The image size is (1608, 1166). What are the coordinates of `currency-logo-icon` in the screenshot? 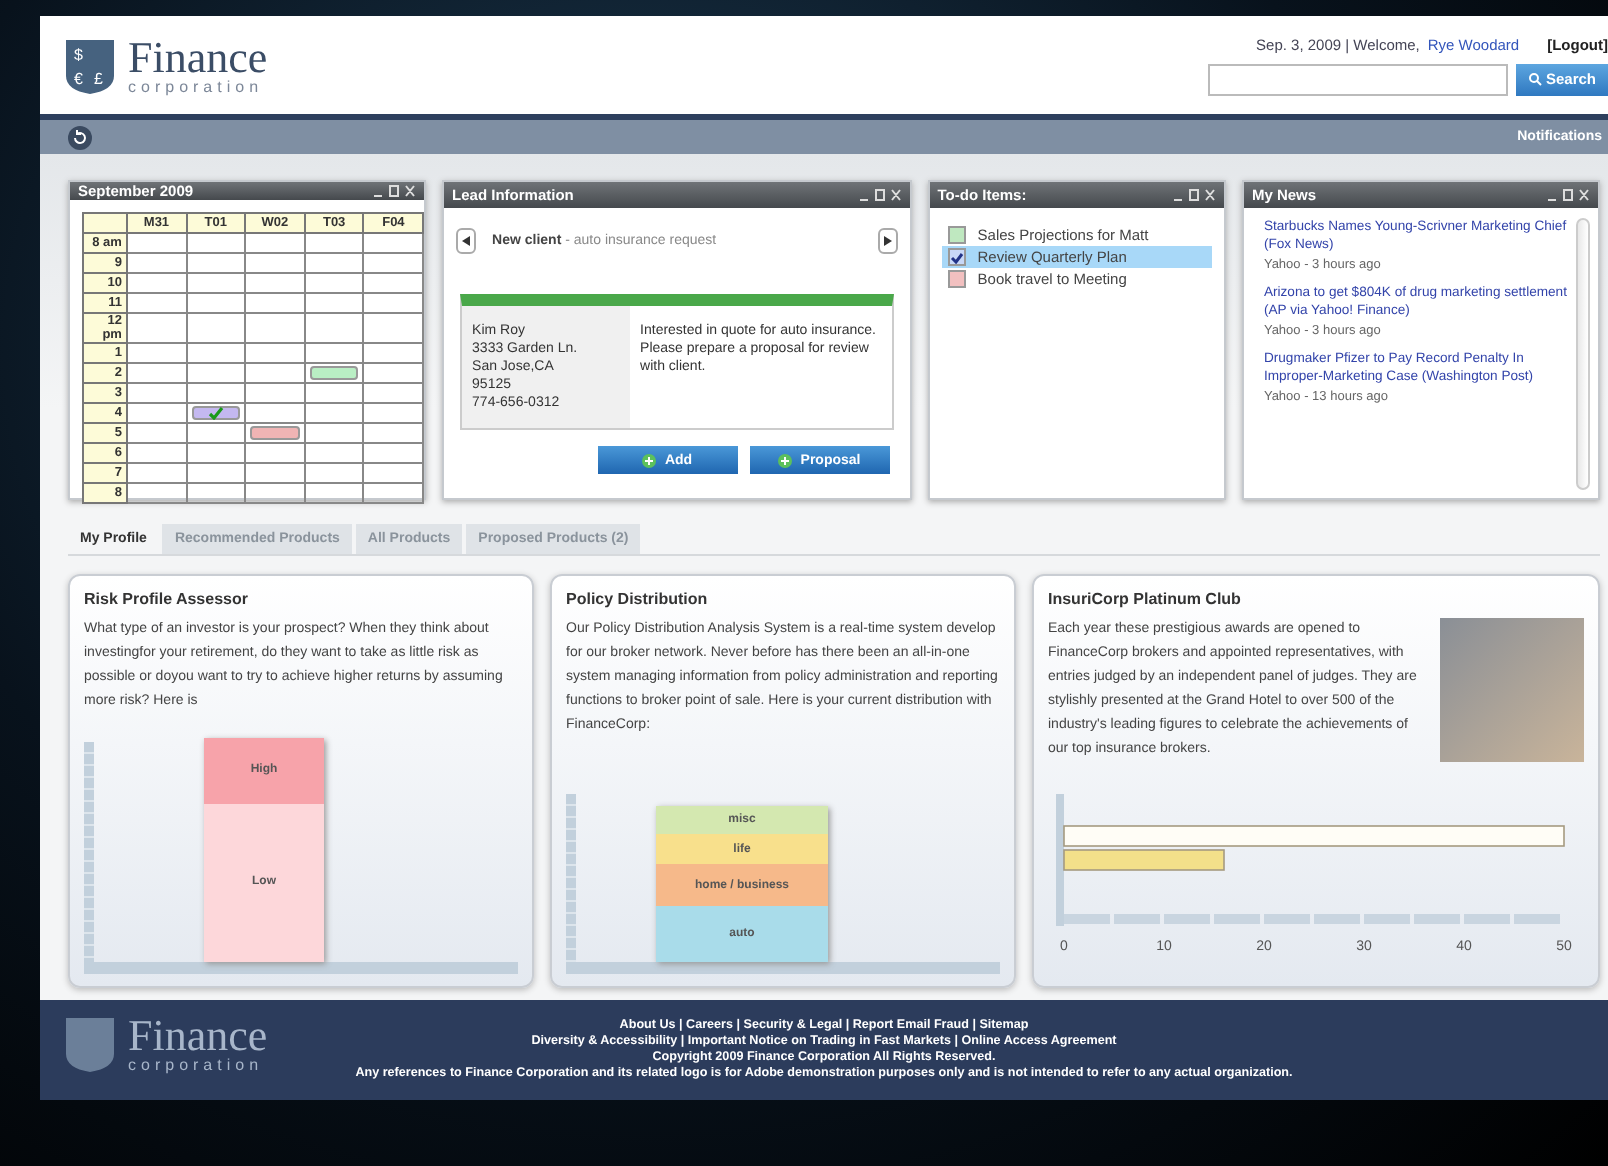 It's located at (90, 1044).